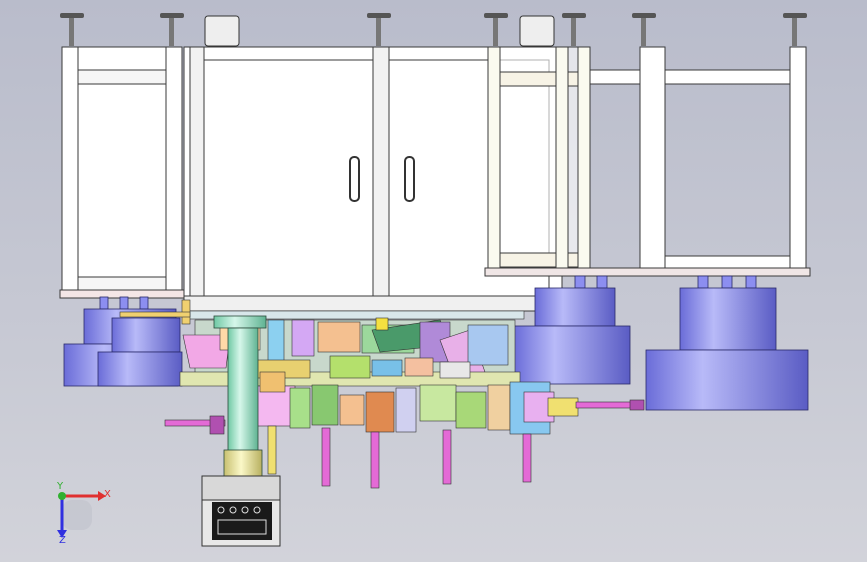  Describe the element at coordinates (433, 30) in the screenshot. I see `leveling-feet` at that location.